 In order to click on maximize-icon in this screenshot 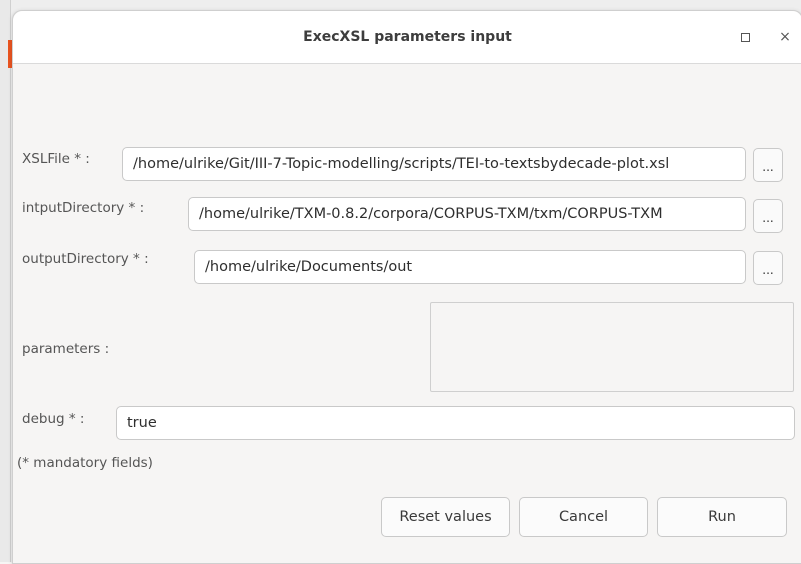, I will do `click(745, 37)`.